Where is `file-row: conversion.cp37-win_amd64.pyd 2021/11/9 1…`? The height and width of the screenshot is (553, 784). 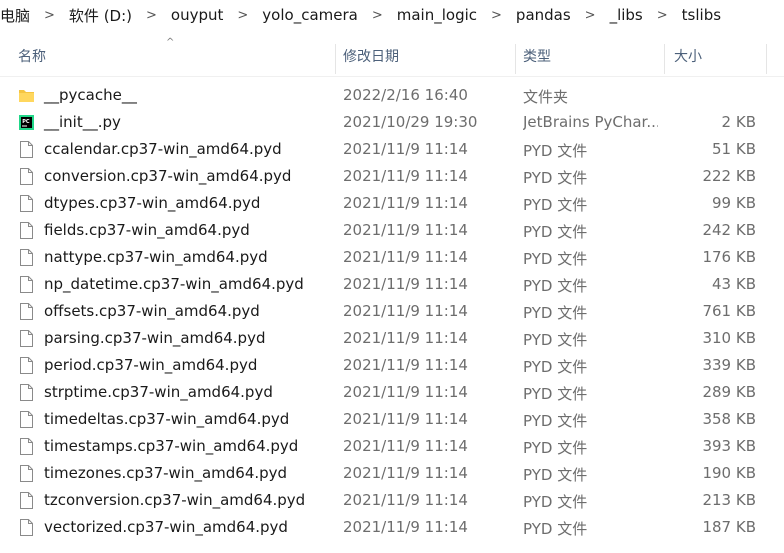 file-row: conversion.cp37-win_amd64.pyd 2021/11/9 1… is located at coordinates (392, 176).